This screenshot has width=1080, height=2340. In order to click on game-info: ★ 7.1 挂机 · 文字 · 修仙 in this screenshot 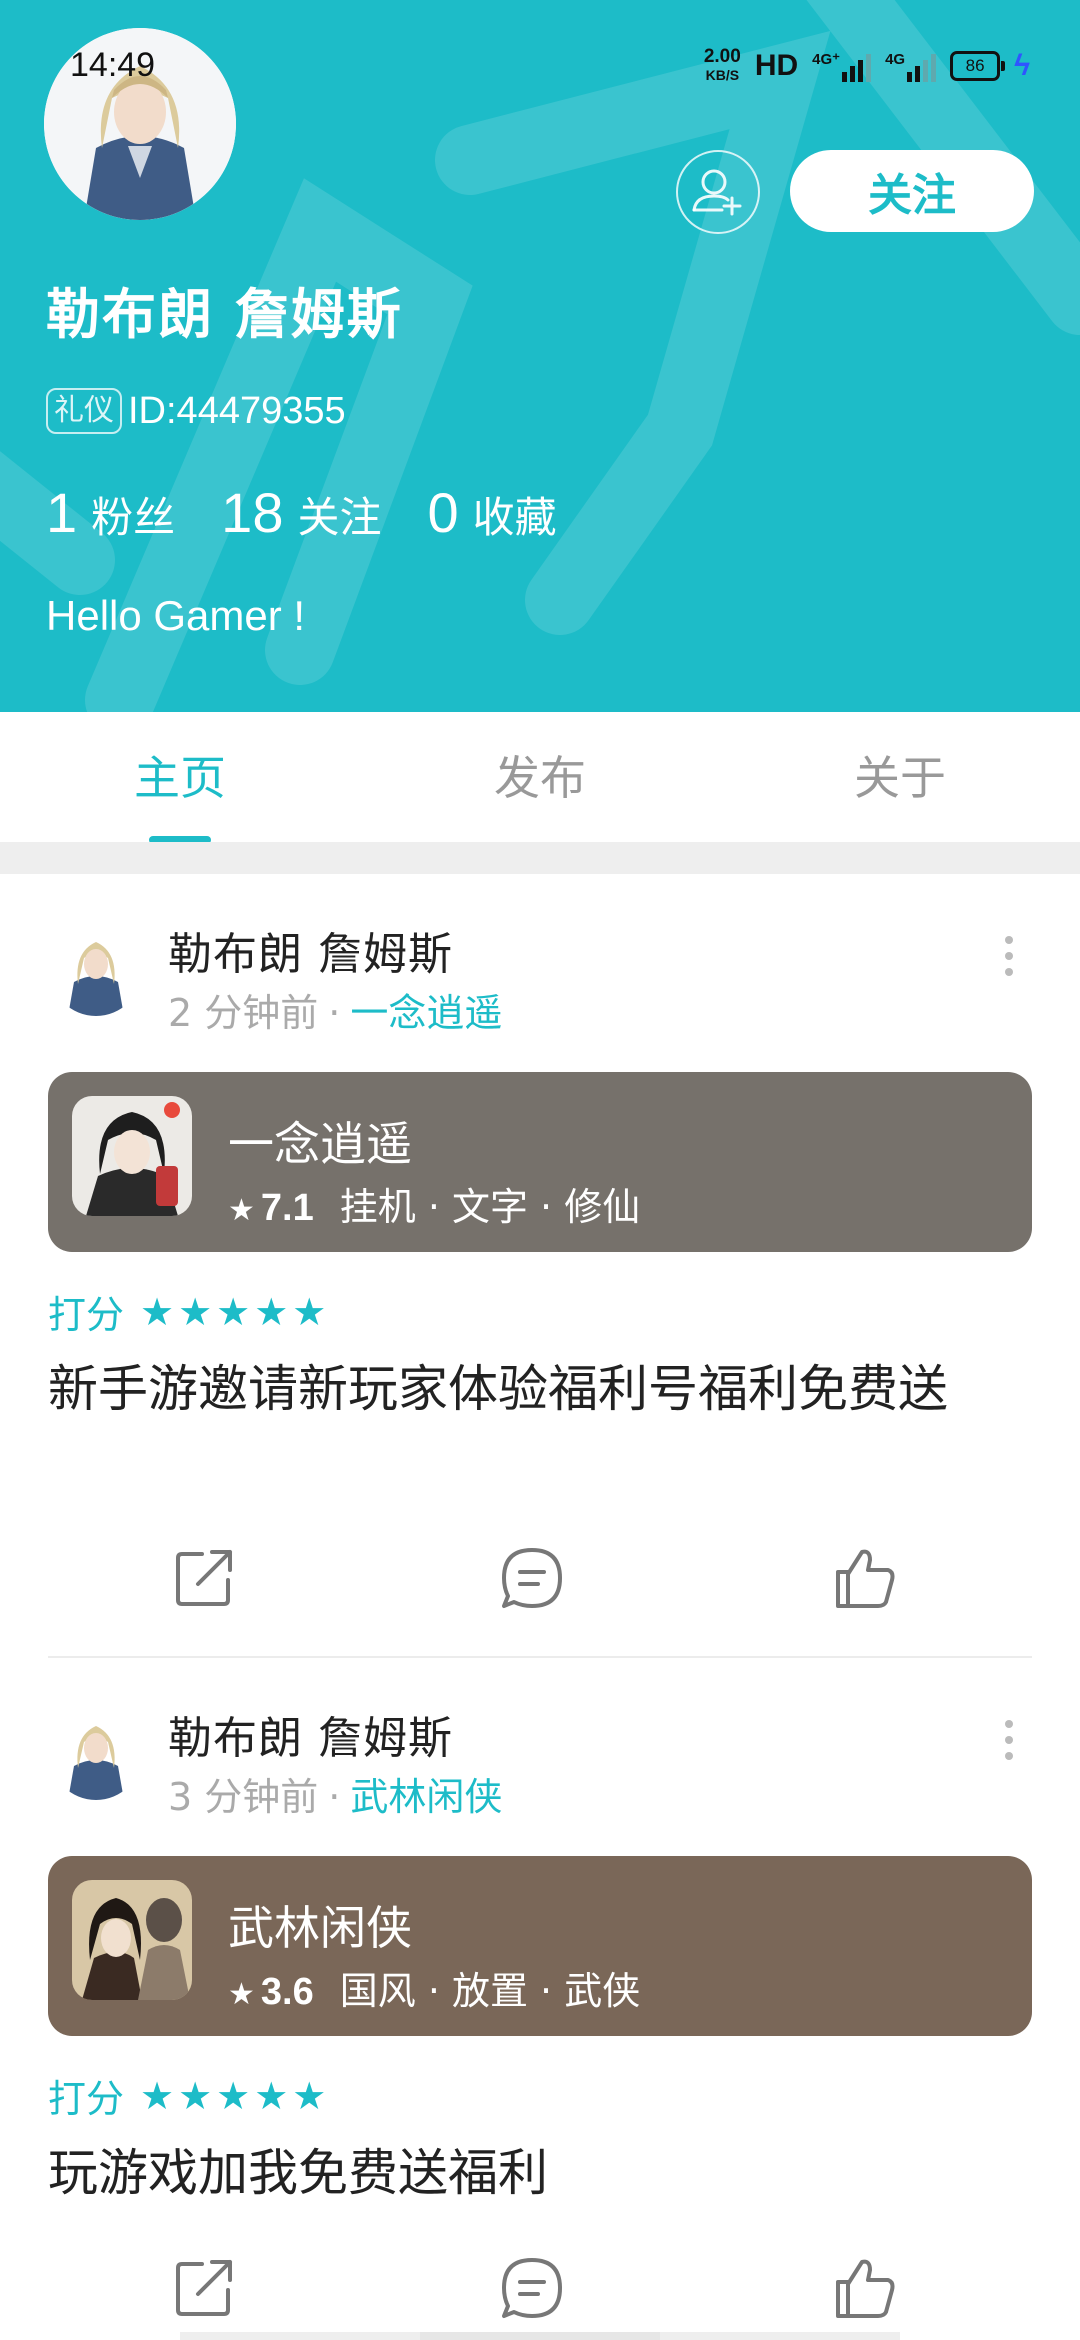, I will do `click(434, 1203)`.